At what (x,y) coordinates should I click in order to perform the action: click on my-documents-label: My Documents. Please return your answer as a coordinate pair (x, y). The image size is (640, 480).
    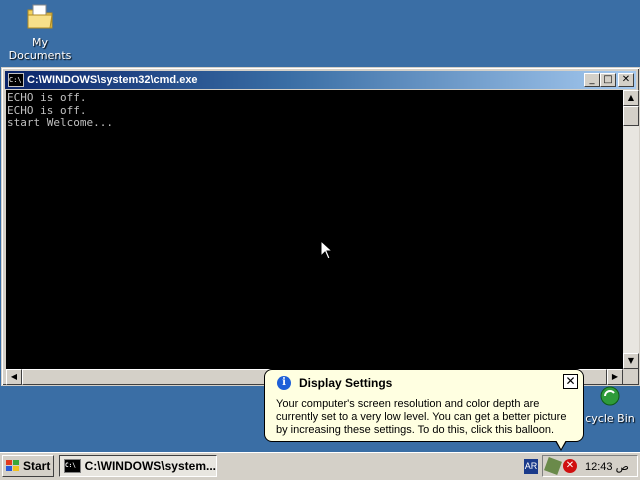
    Looking at the image, I should click on (40, 49).